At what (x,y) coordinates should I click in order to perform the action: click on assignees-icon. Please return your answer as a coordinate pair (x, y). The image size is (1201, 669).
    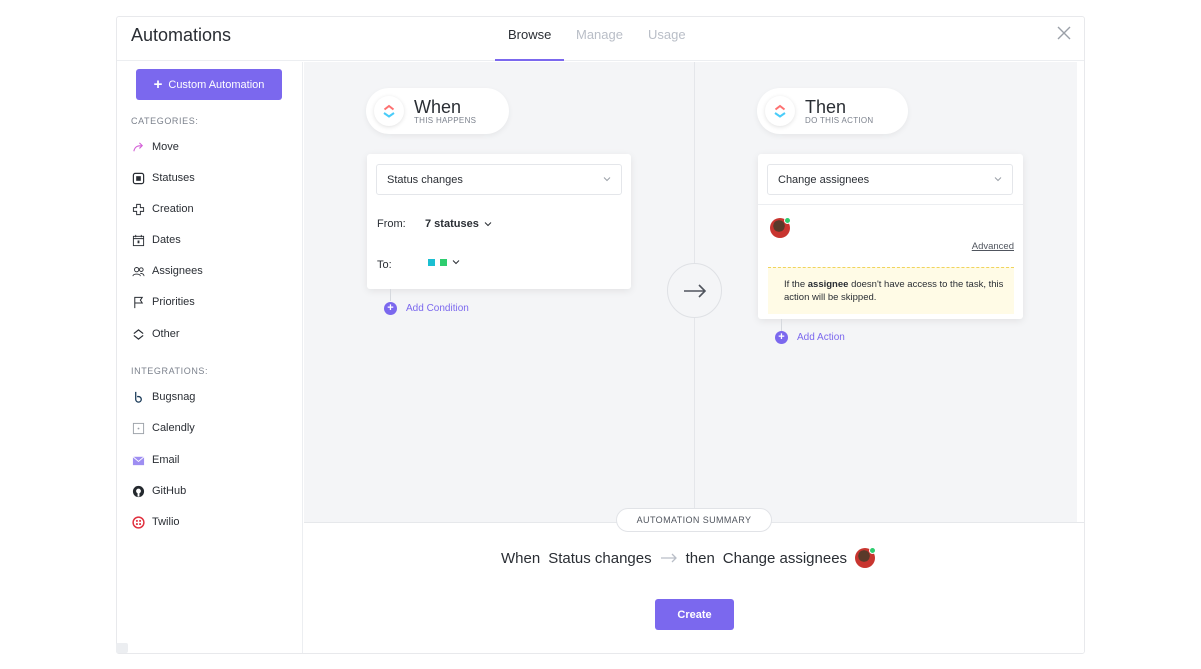
    Looking at the image, I should click on (138, 271).